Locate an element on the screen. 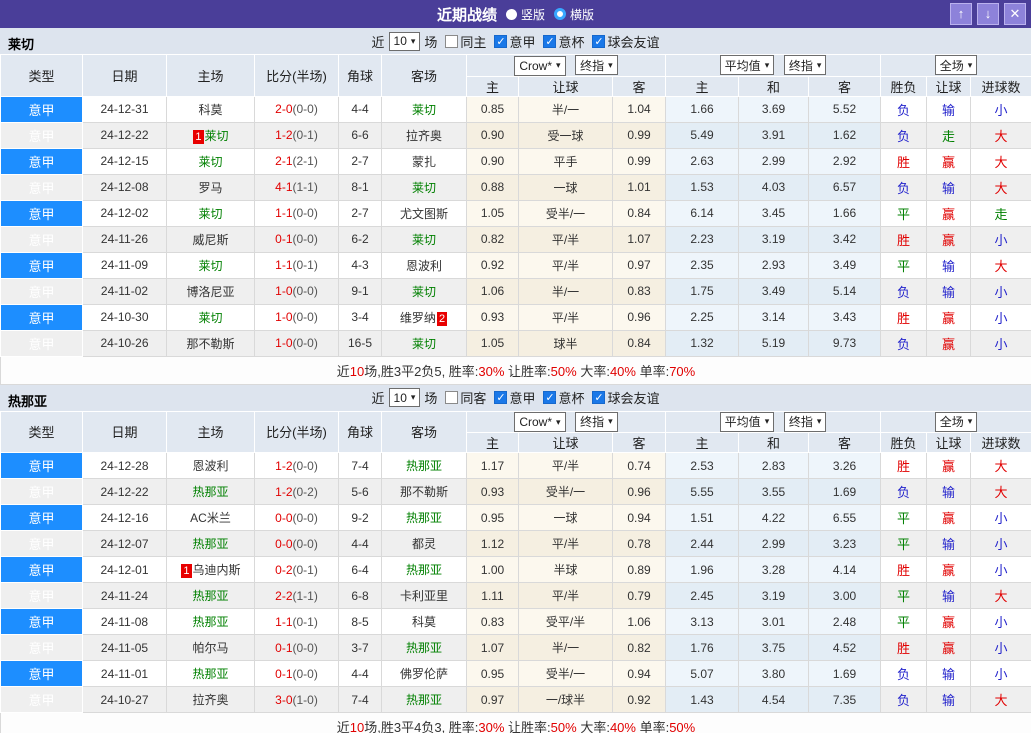  close-button: ✕ is located at coordinates (1015, 14).